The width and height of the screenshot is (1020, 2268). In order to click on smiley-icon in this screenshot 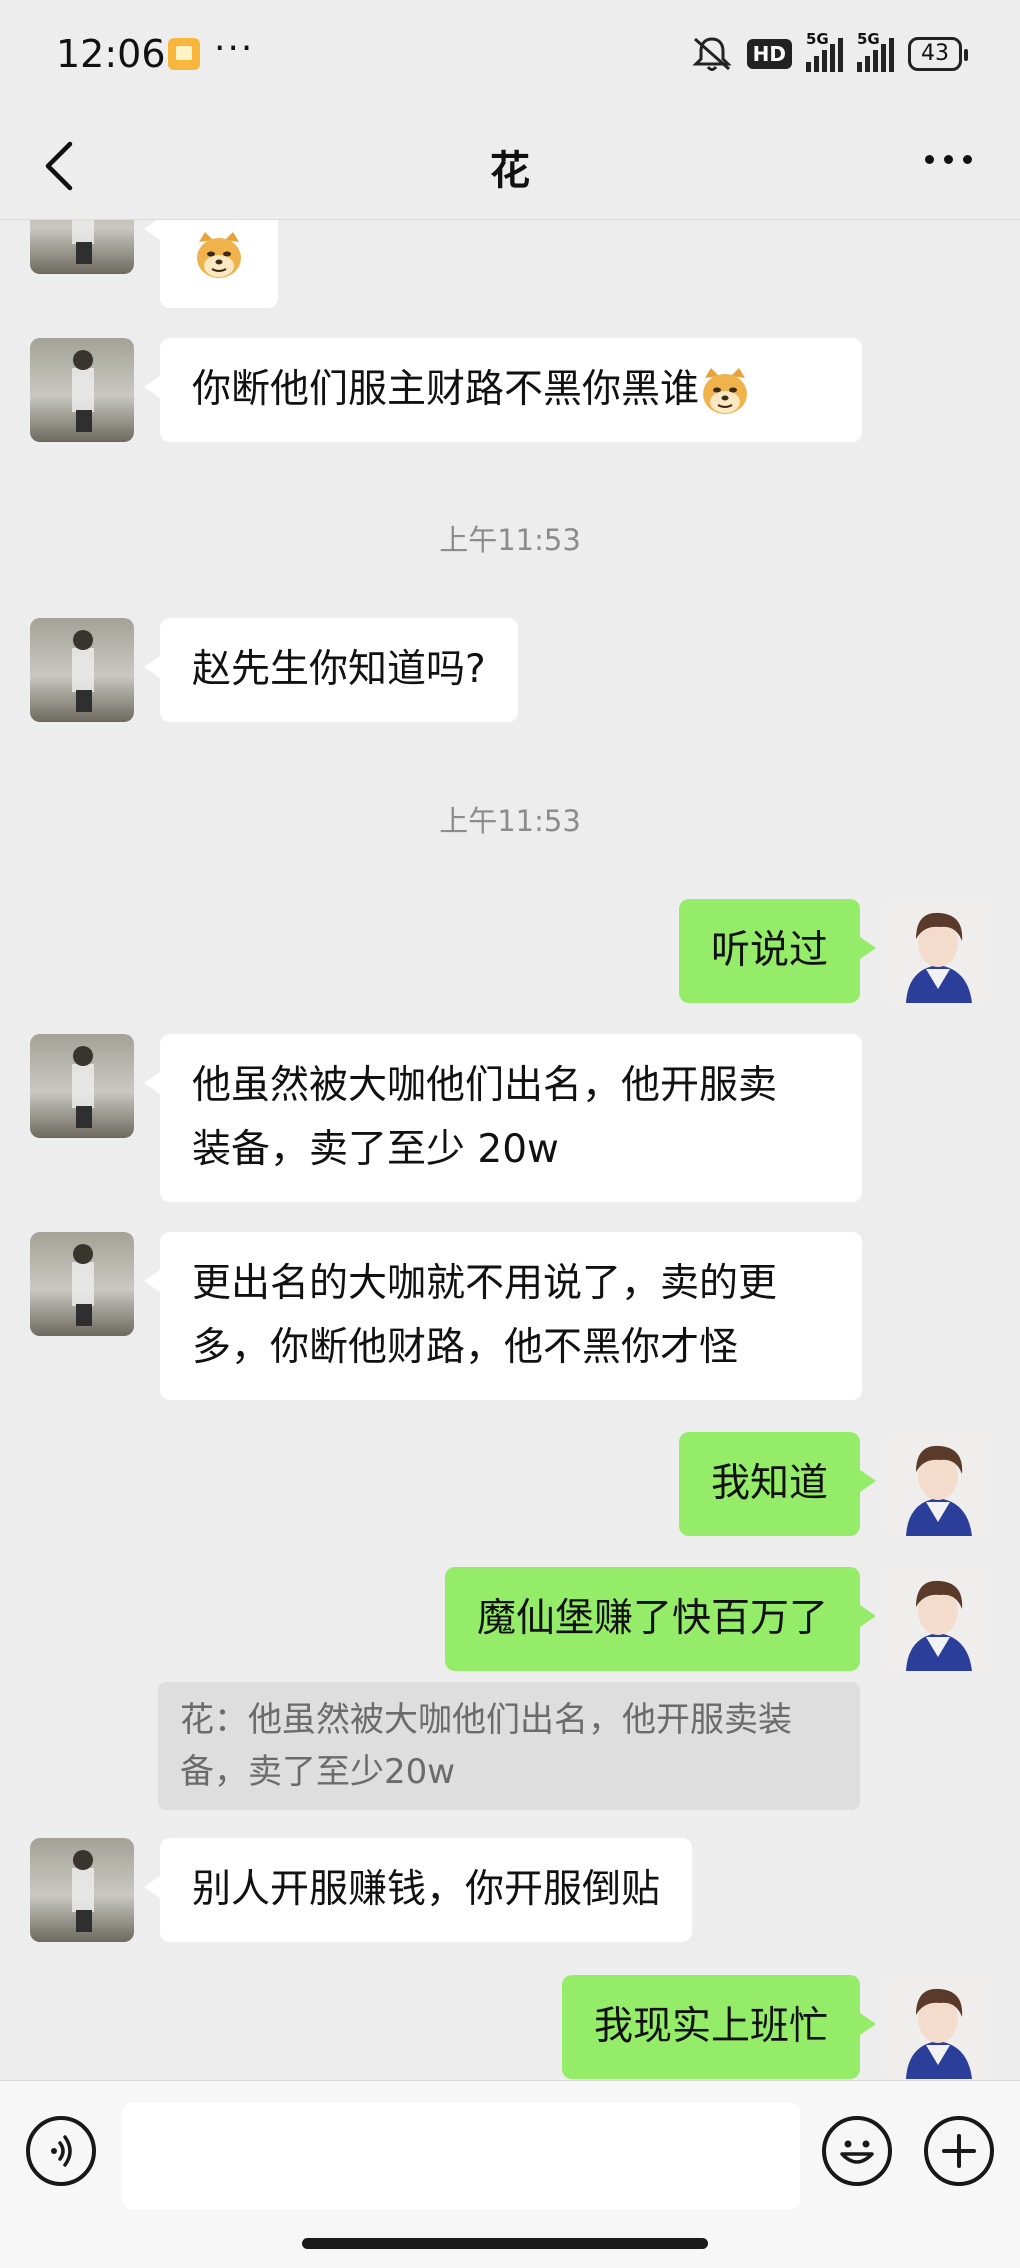, I will do `click(857, 2152)`.